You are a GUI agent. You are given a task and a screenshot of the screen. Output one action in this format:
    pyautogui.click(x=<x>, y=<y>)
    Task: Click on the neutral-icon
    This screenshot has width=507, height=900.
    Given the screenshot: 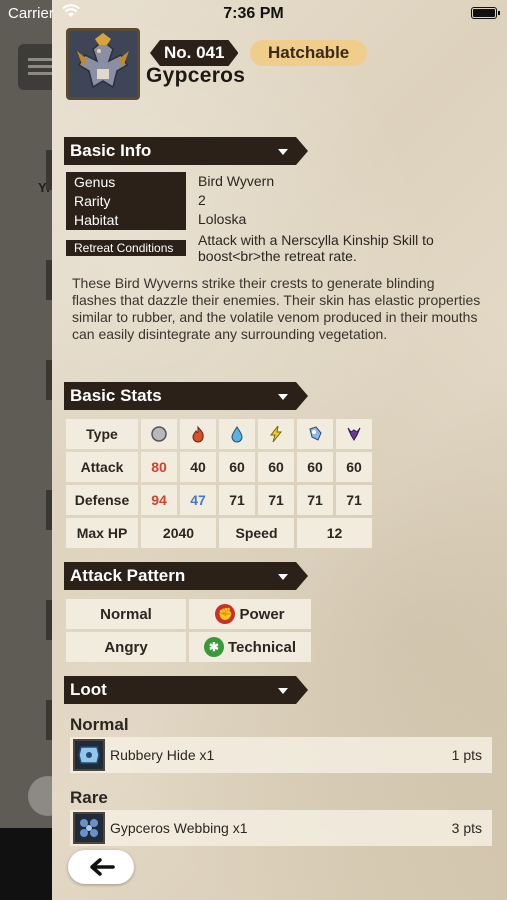 What is the action you would take?
    pyautogui.click(x=159, y=434)
    